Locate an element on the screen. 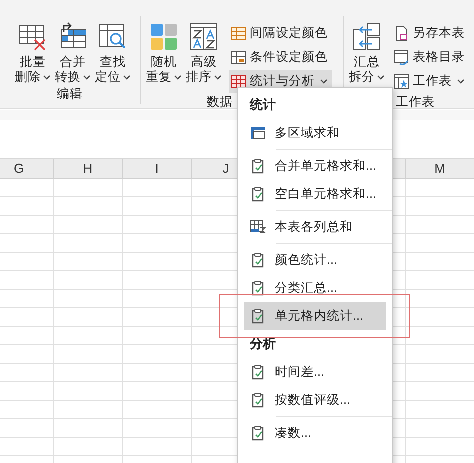 This screenshot has height=463, width=474. ribbon-button: 批量删除 is located at coordinates (33, 51).